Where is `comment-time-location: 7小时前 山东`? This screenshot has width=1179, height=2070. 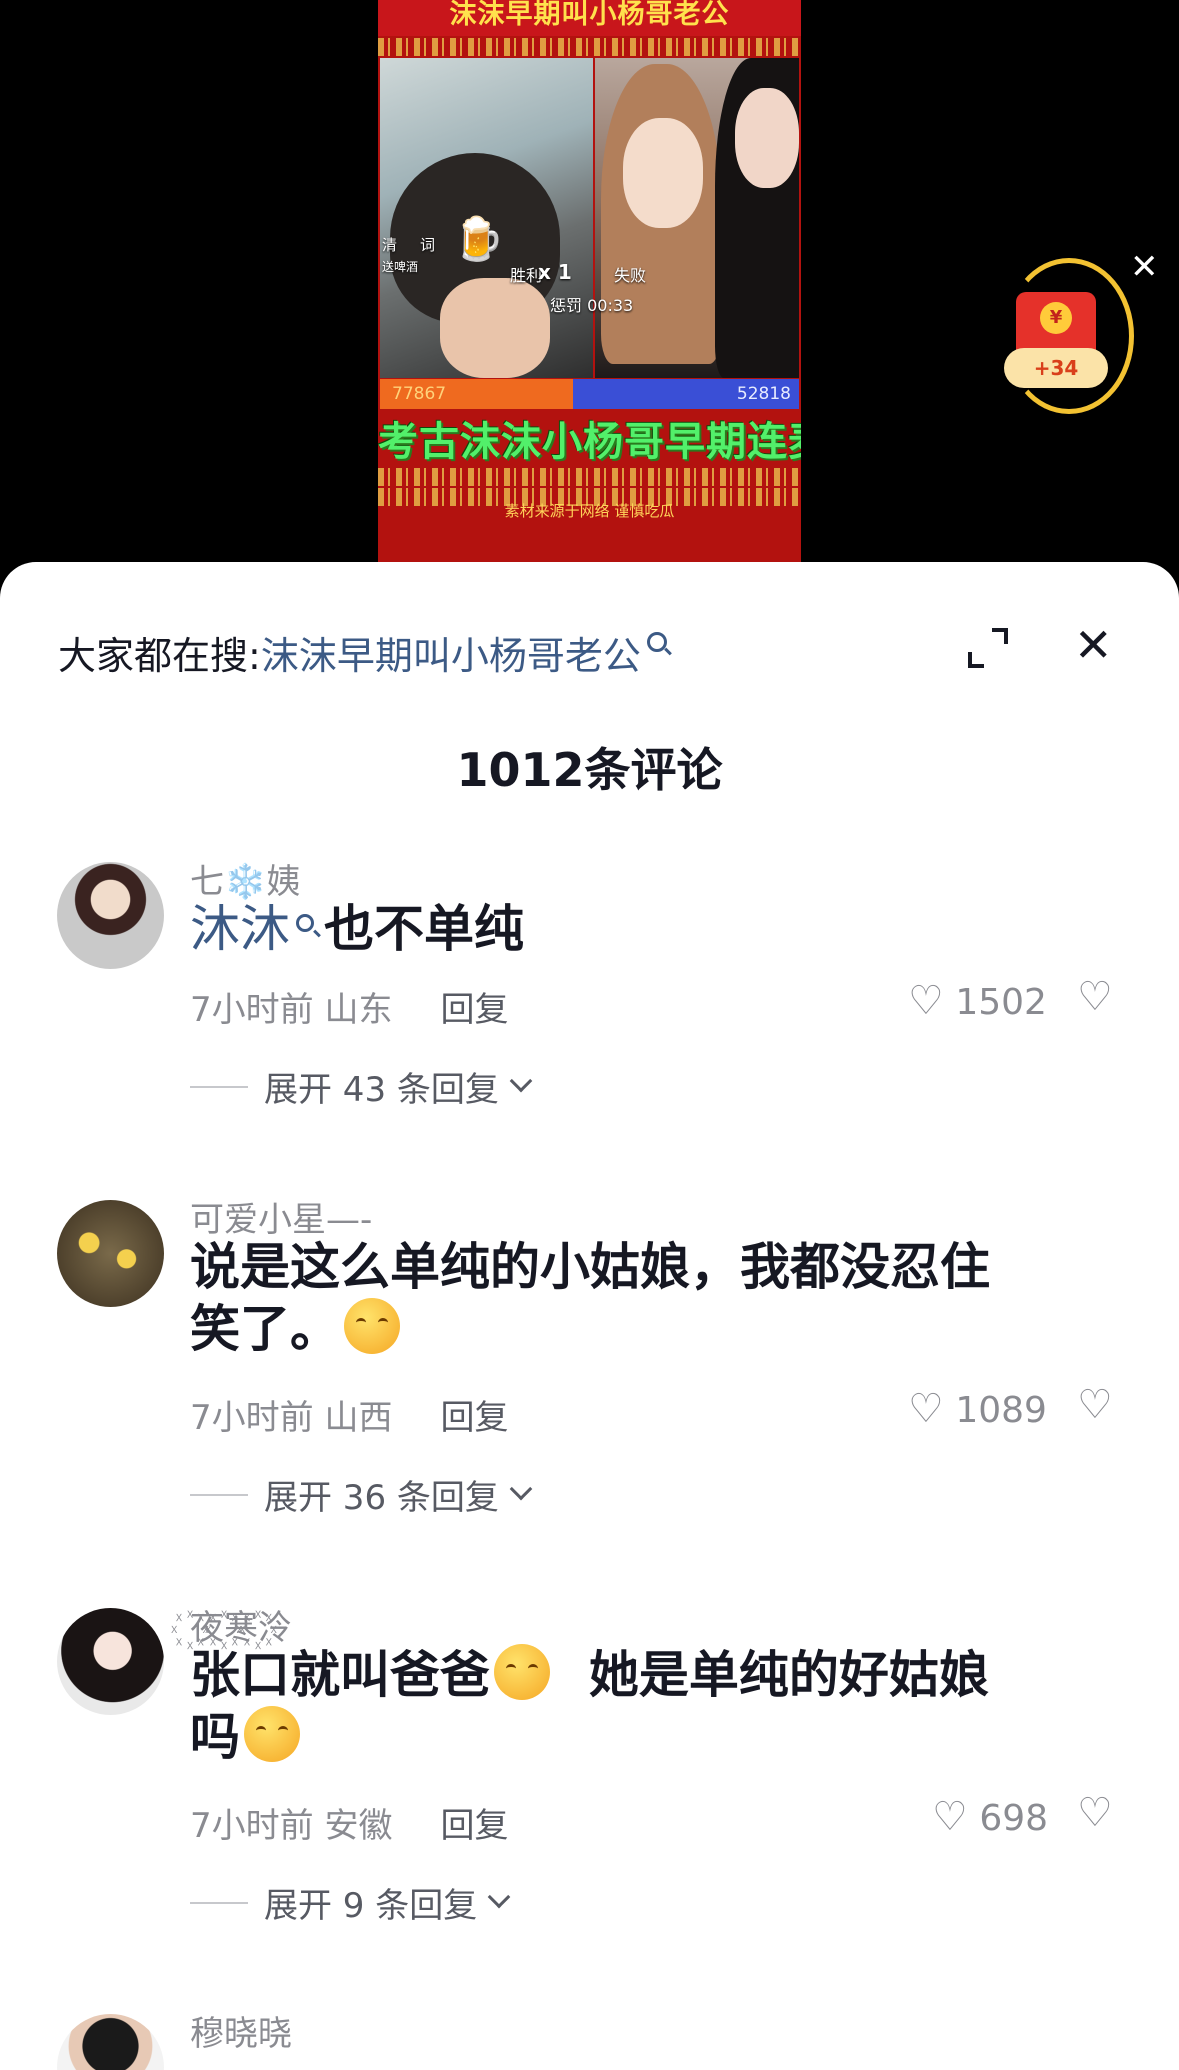
comment-time-location: 7小时前 山东 is located at coordinates (291, 1010).